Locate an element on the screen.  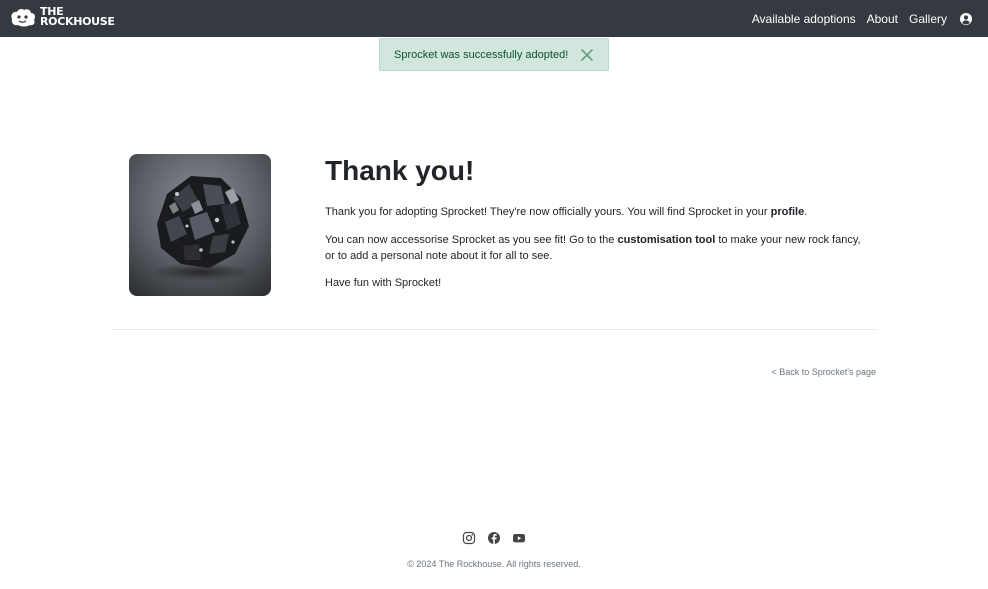
brand-name: THE ROCKHOUSE is located at coordinates (77, 17).